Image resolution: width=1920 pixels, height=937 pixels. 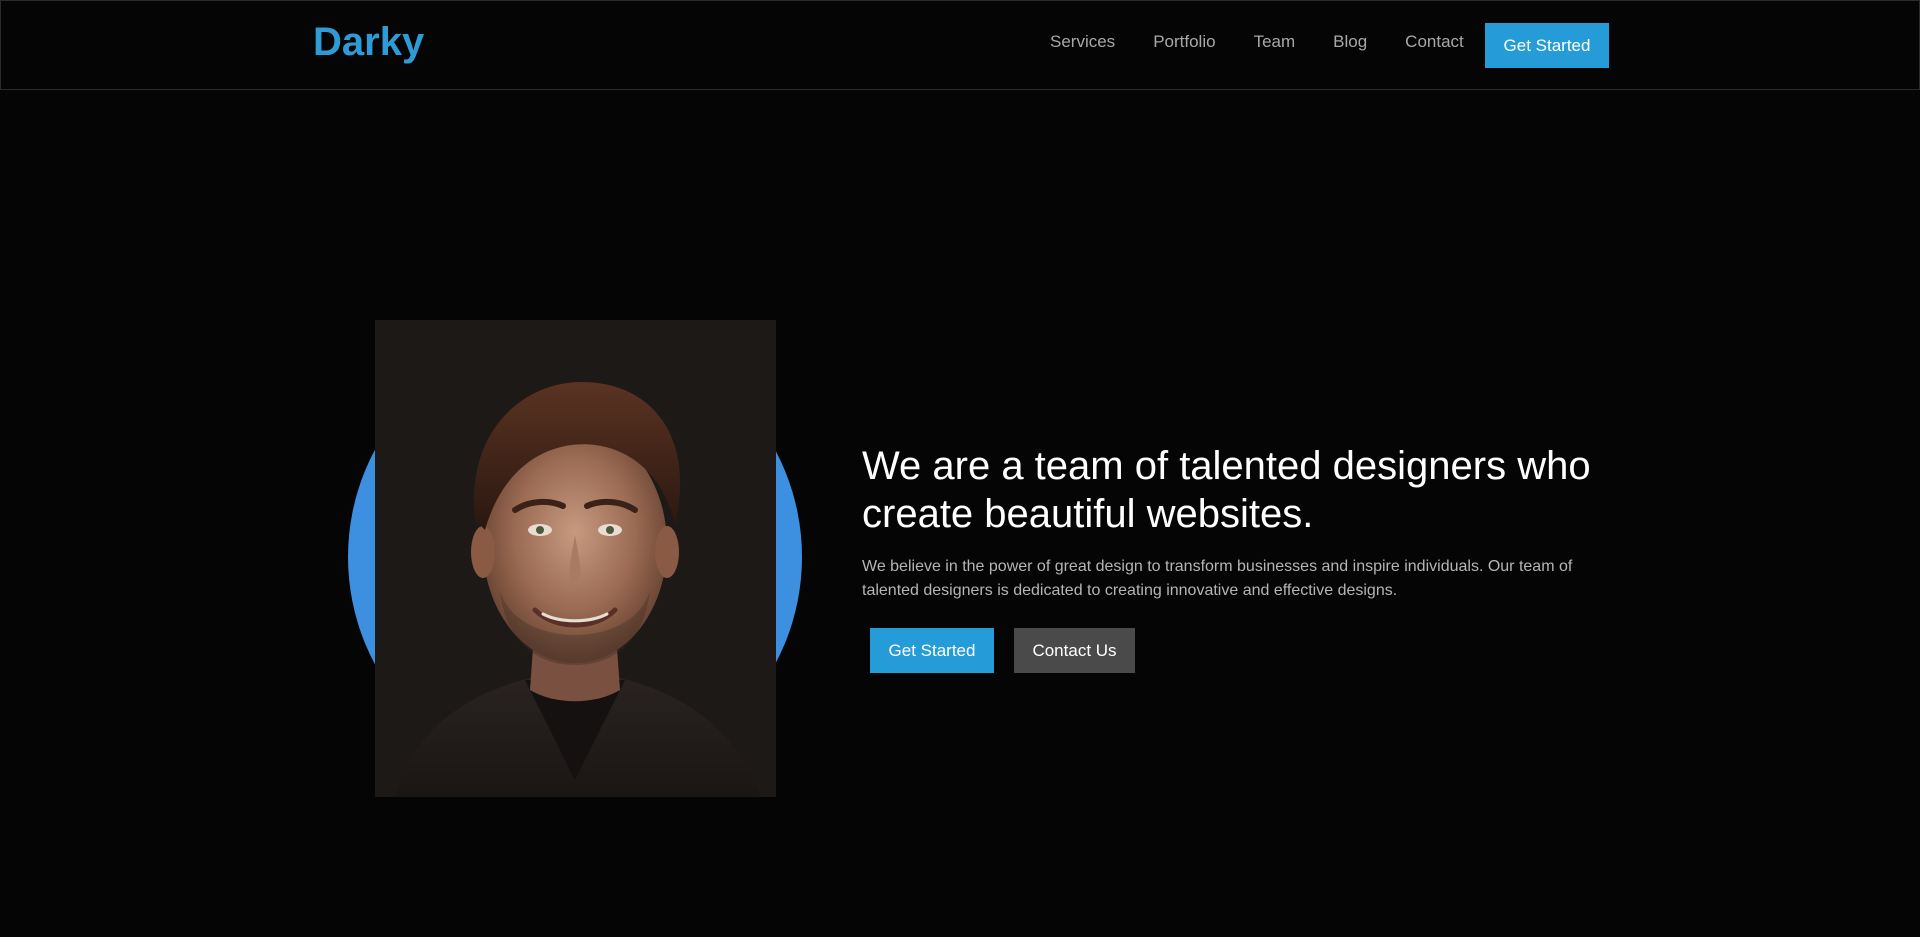 I want to click on hero-contact-us-button: Contact Us, so click(x=1074, y=650).